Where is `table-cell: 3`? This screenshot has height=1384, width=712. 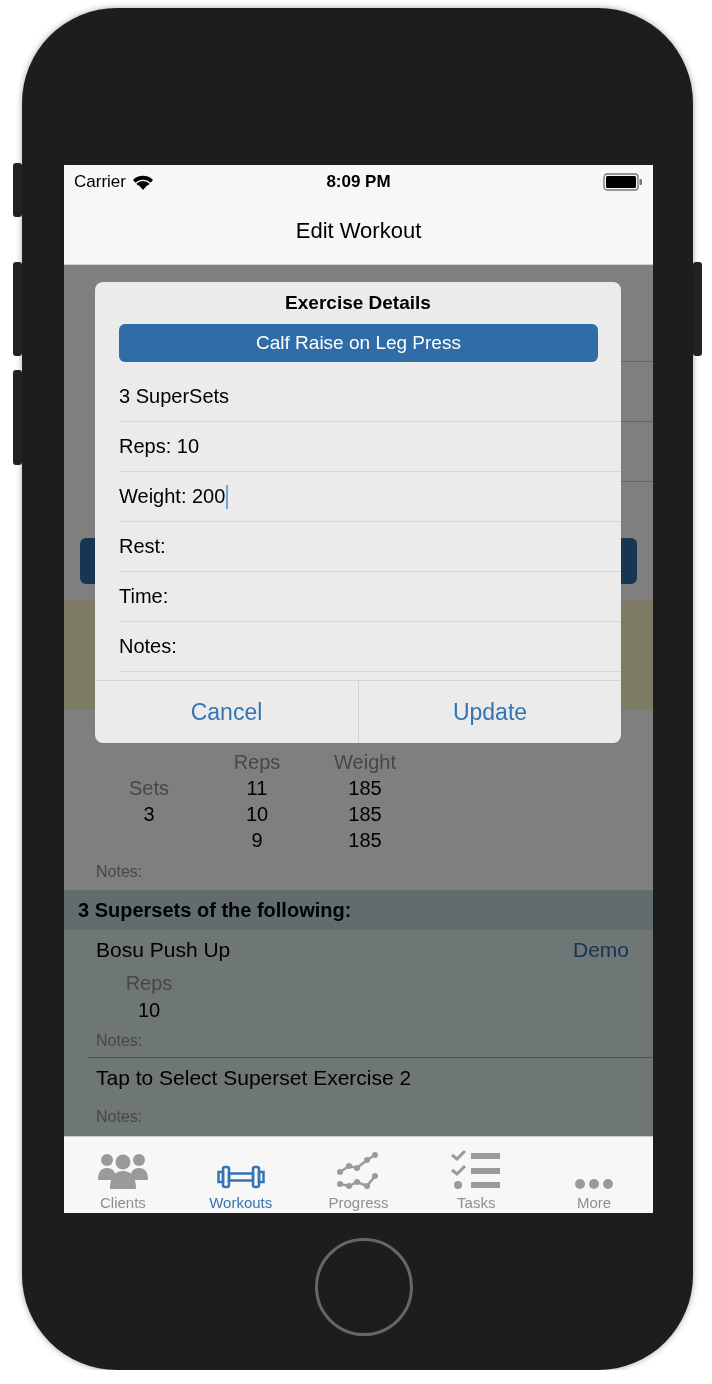 table-cell: 3 is located at coordinates (149, 814).